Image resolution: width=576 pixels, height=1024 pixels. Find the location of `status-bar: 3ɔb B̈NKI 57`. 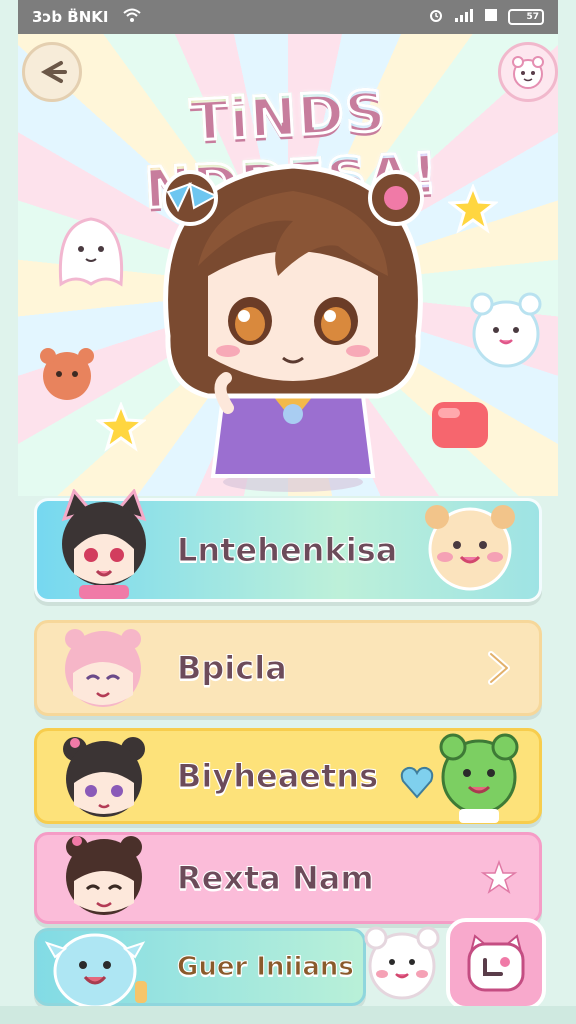

status-bar: 3ɔb B̈NKI 57 is located at coordinates (288, 17).